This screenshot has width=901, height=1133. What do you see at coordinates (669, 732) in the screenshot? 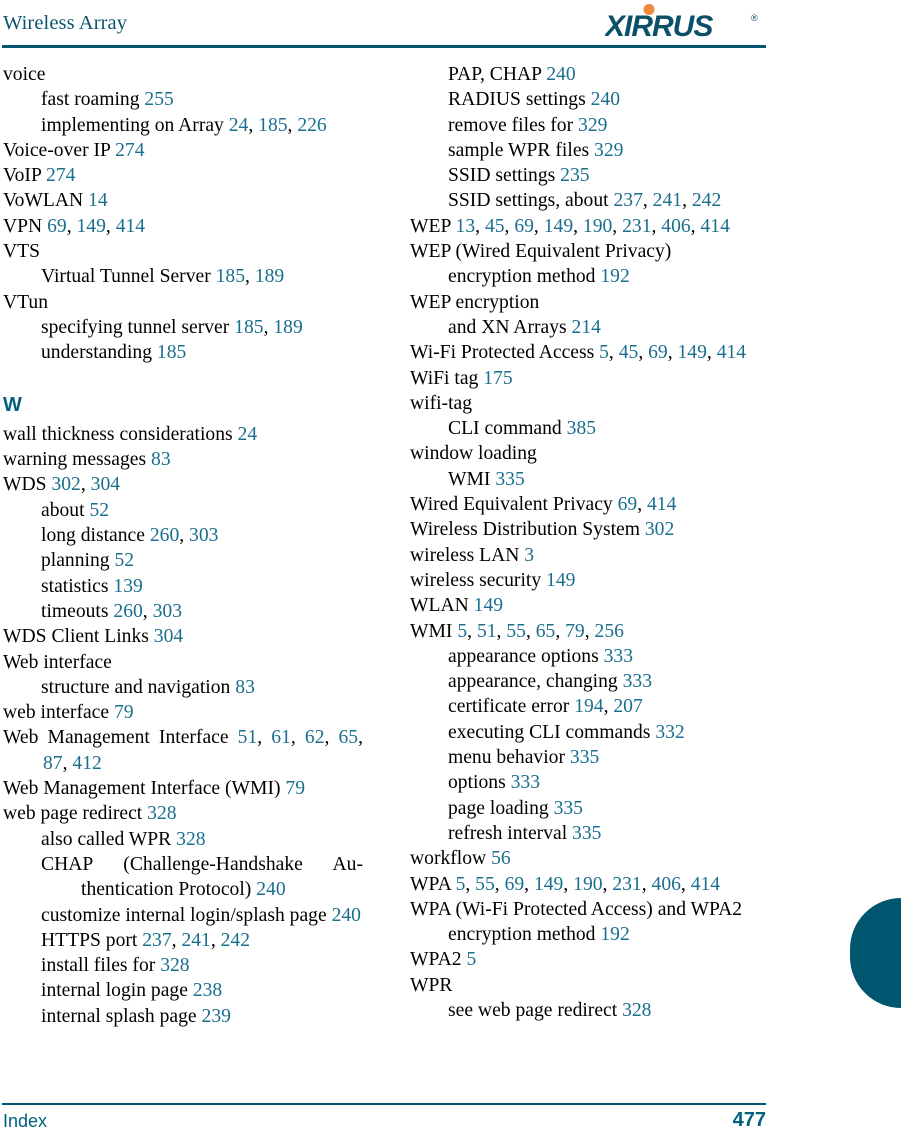
I see `index-page-reference: 332` at bounding box center [669, 732].